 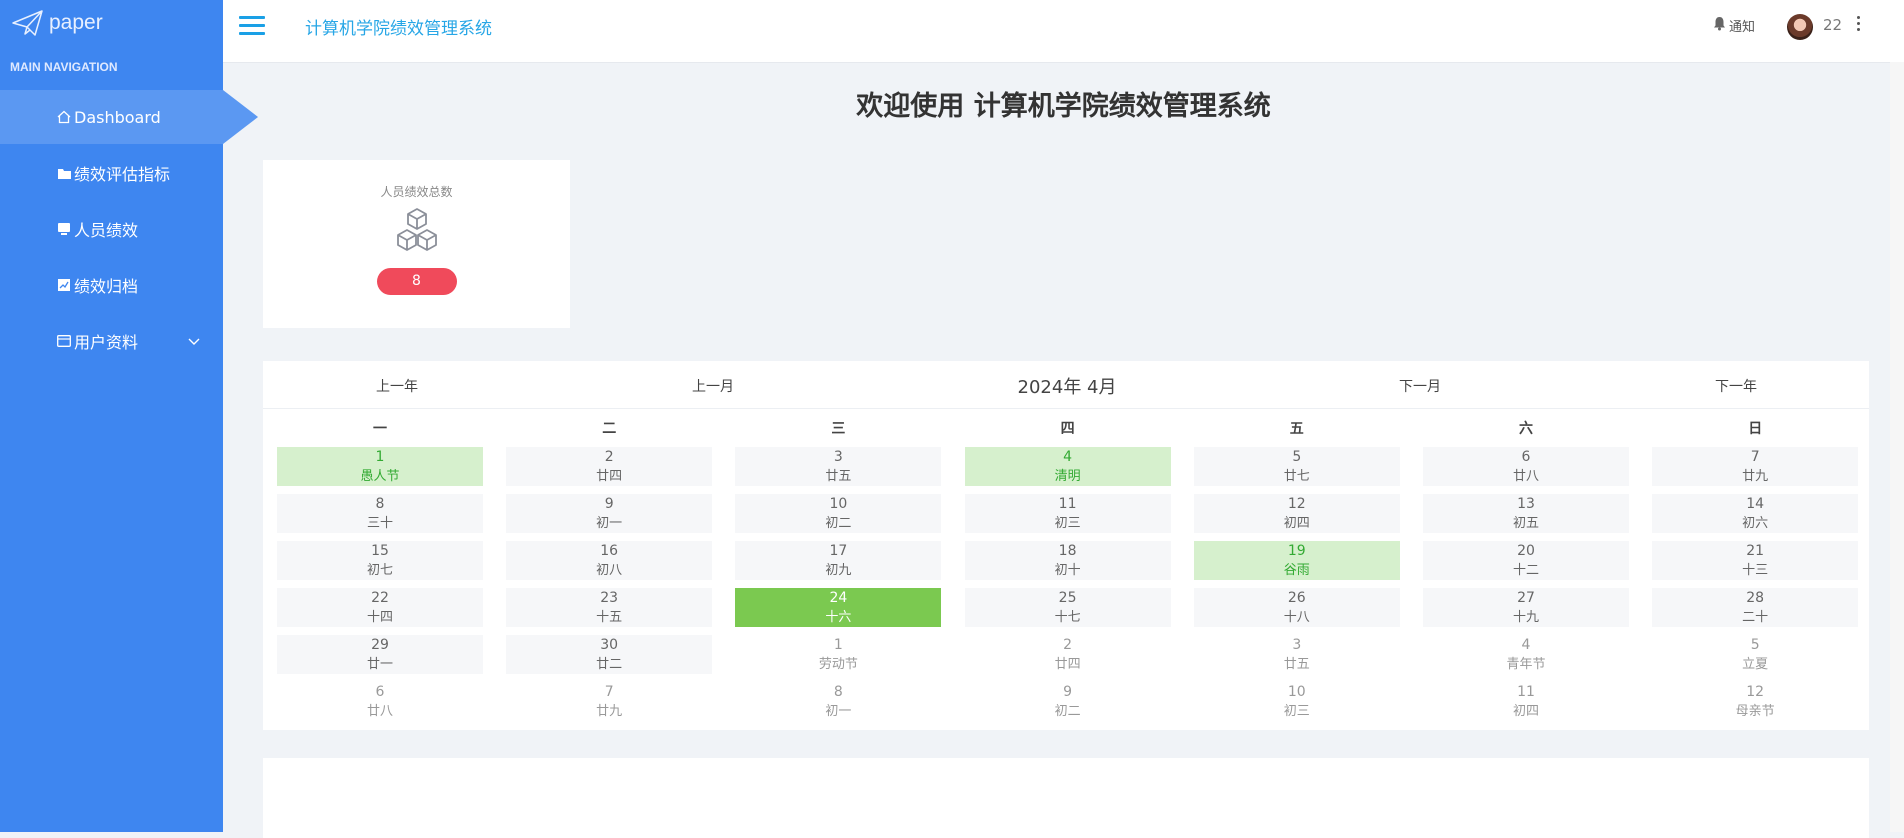 I want to click on weekday-header: 二, so click(x=609, y=429).